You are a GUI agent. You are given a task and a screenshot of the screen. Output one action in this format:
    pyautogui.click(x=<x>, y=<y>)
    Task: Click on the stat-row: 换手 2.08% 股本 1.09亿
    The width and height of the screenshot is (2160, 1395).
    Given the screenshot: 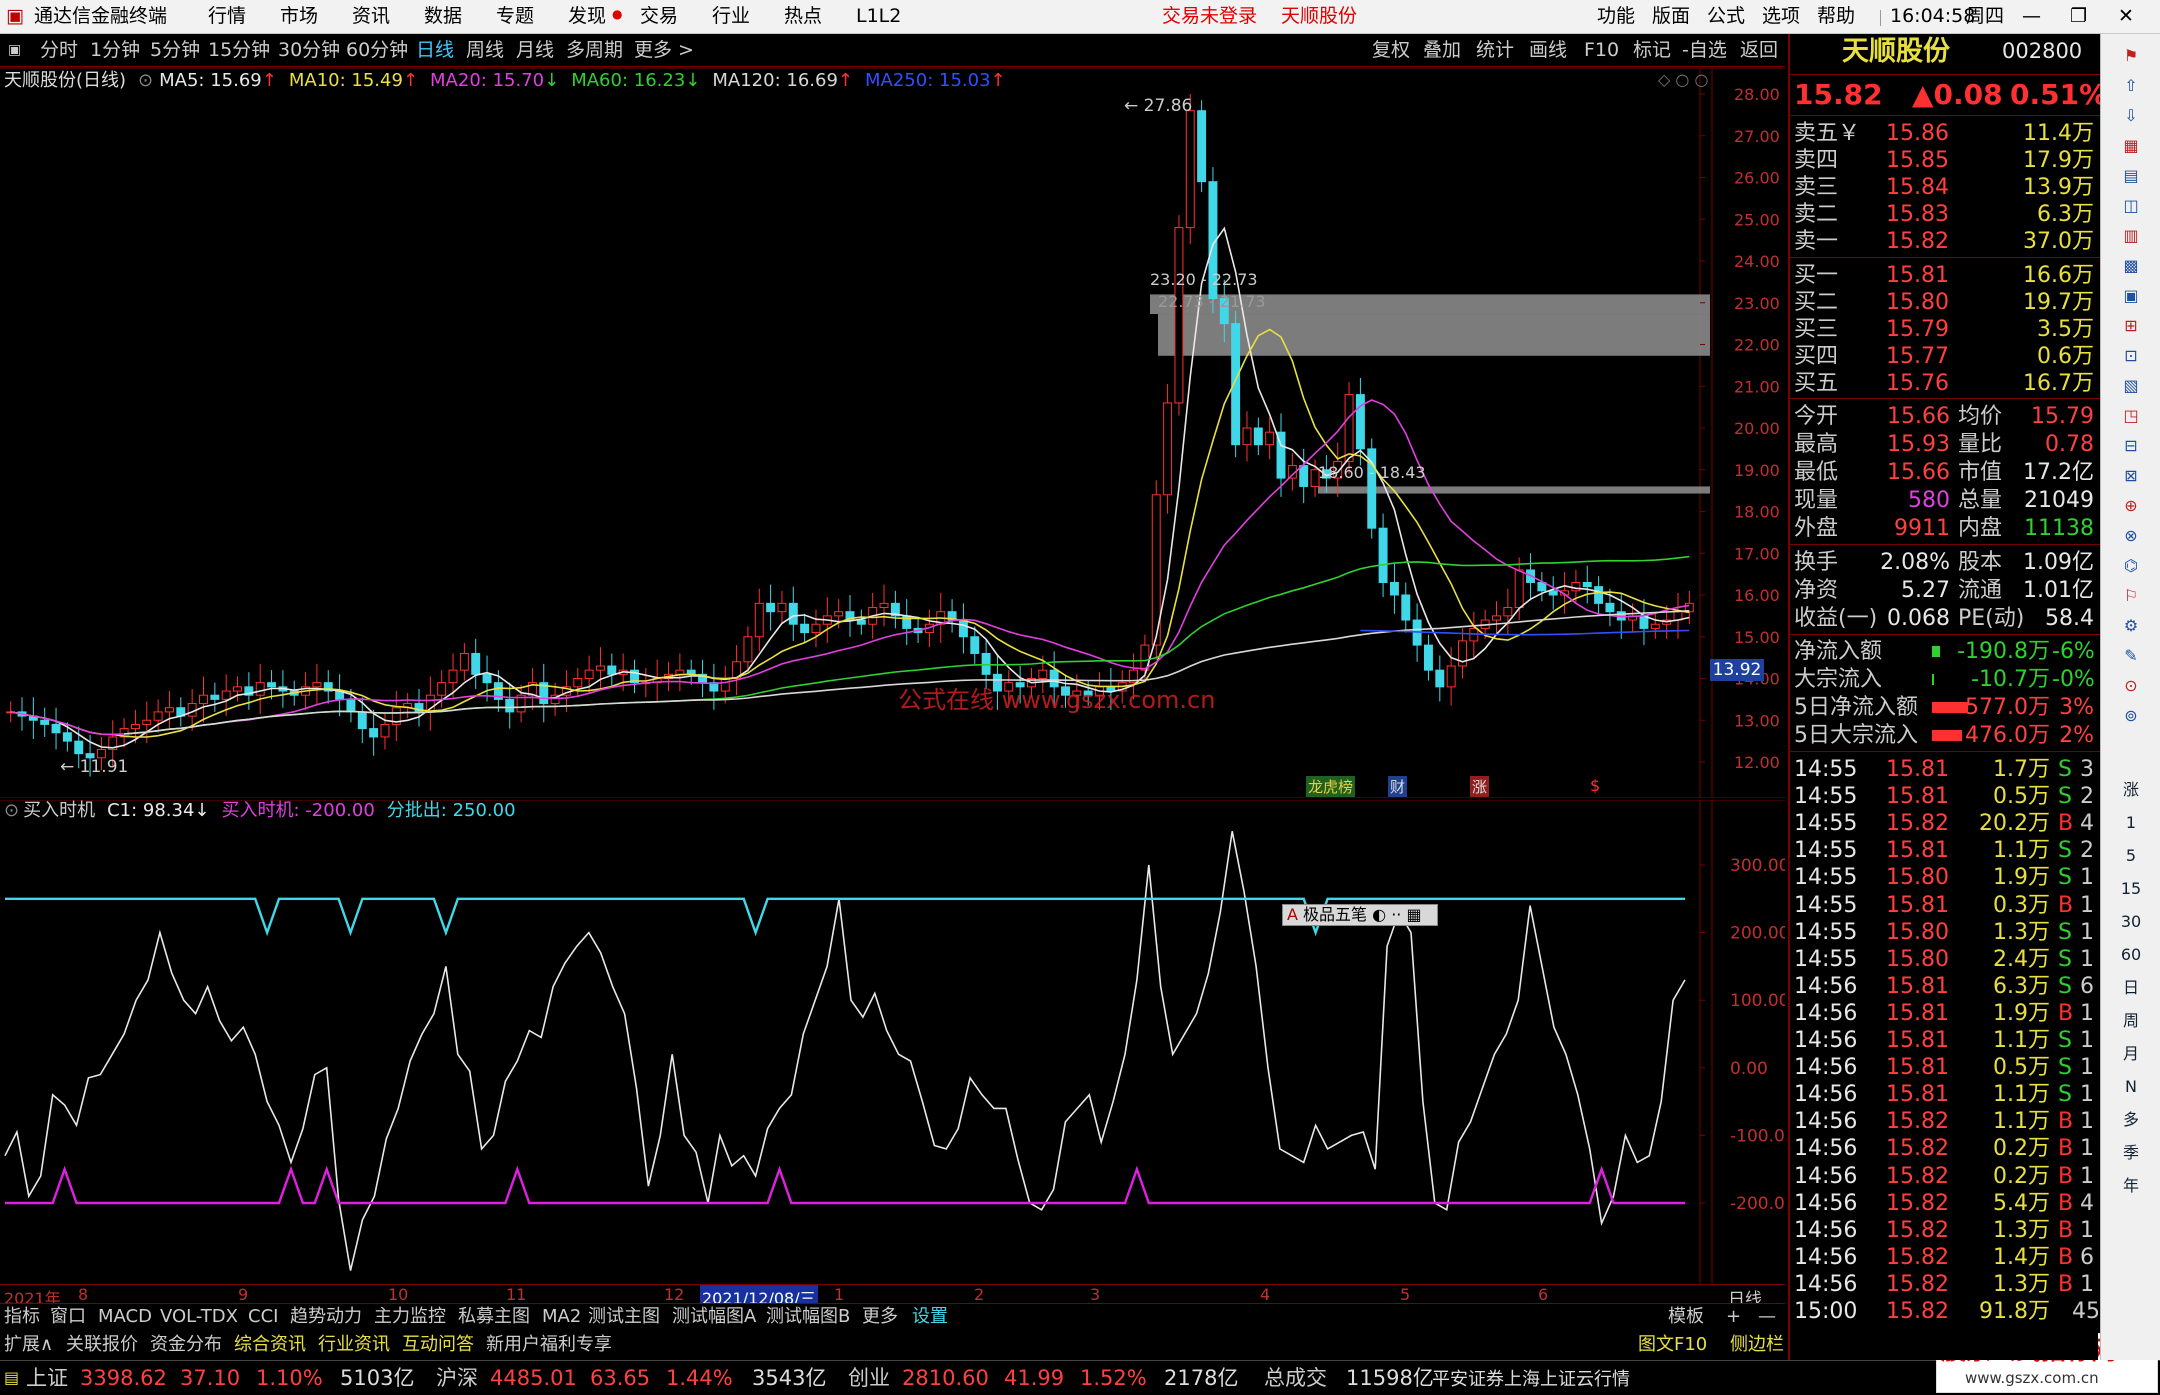 What is the action you would take?
    pyautogui.click(x=1945, y=562)
    